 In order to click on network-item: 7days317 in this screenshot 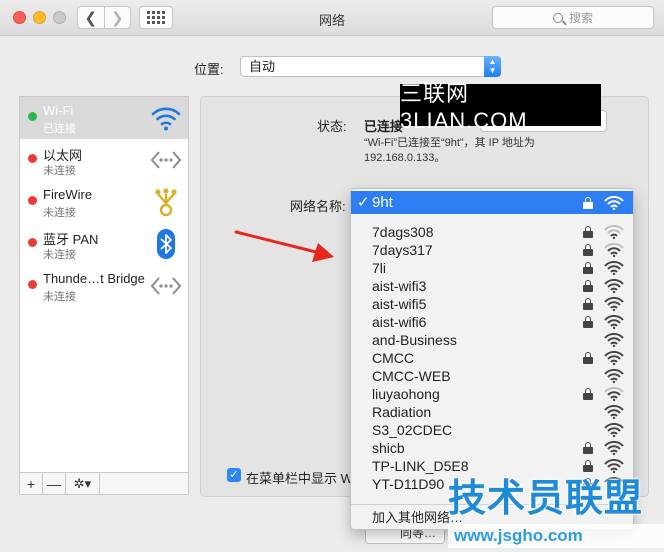, I will do `click(492, 250)`.